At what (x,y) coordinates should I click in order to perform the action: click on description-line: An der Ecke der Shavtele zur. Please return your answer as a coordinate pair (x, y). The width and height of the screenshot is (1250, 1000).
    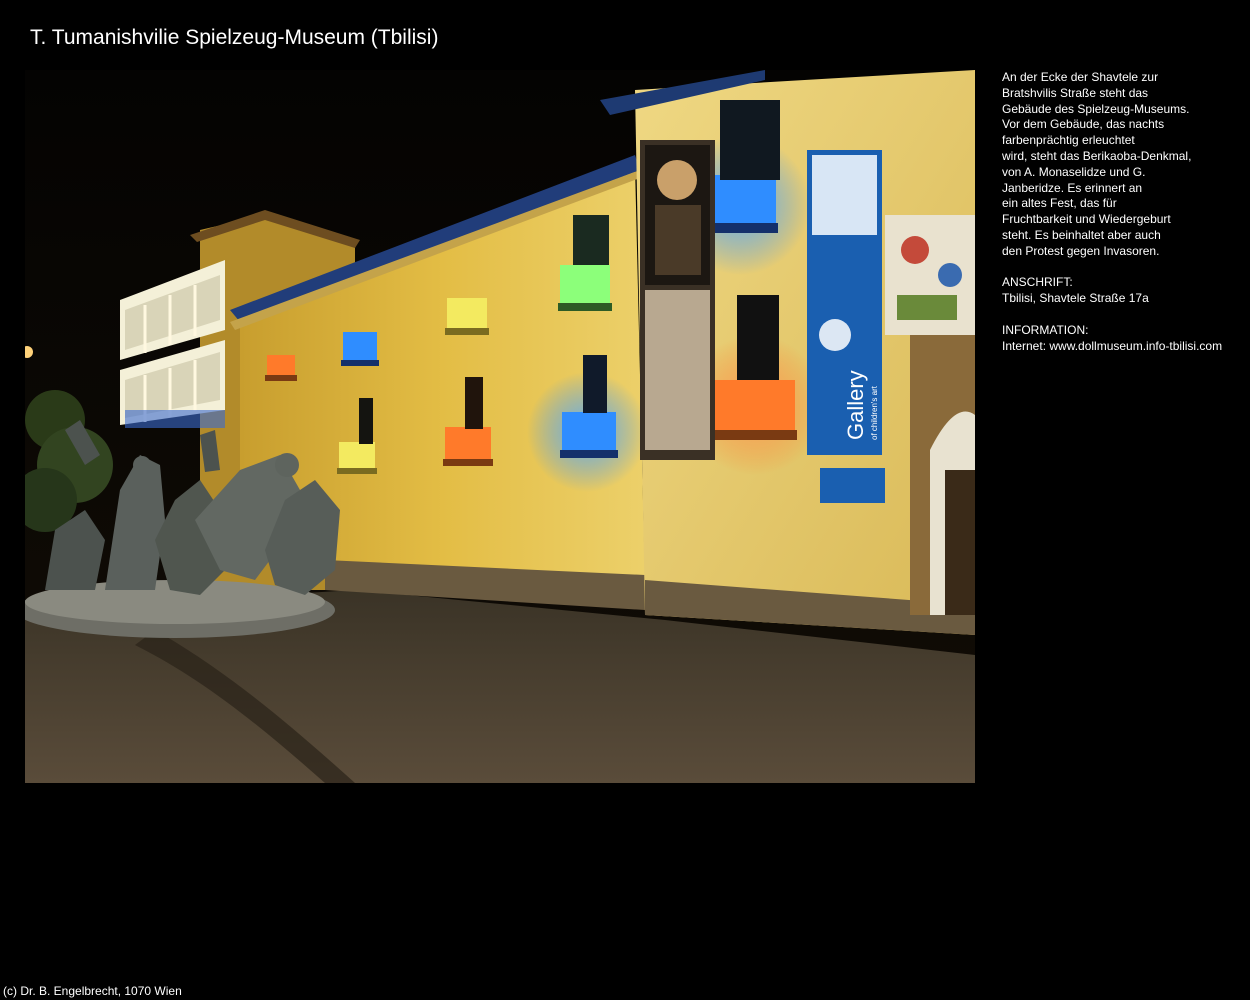
    Looking at the image, I should click on (1080, 77).